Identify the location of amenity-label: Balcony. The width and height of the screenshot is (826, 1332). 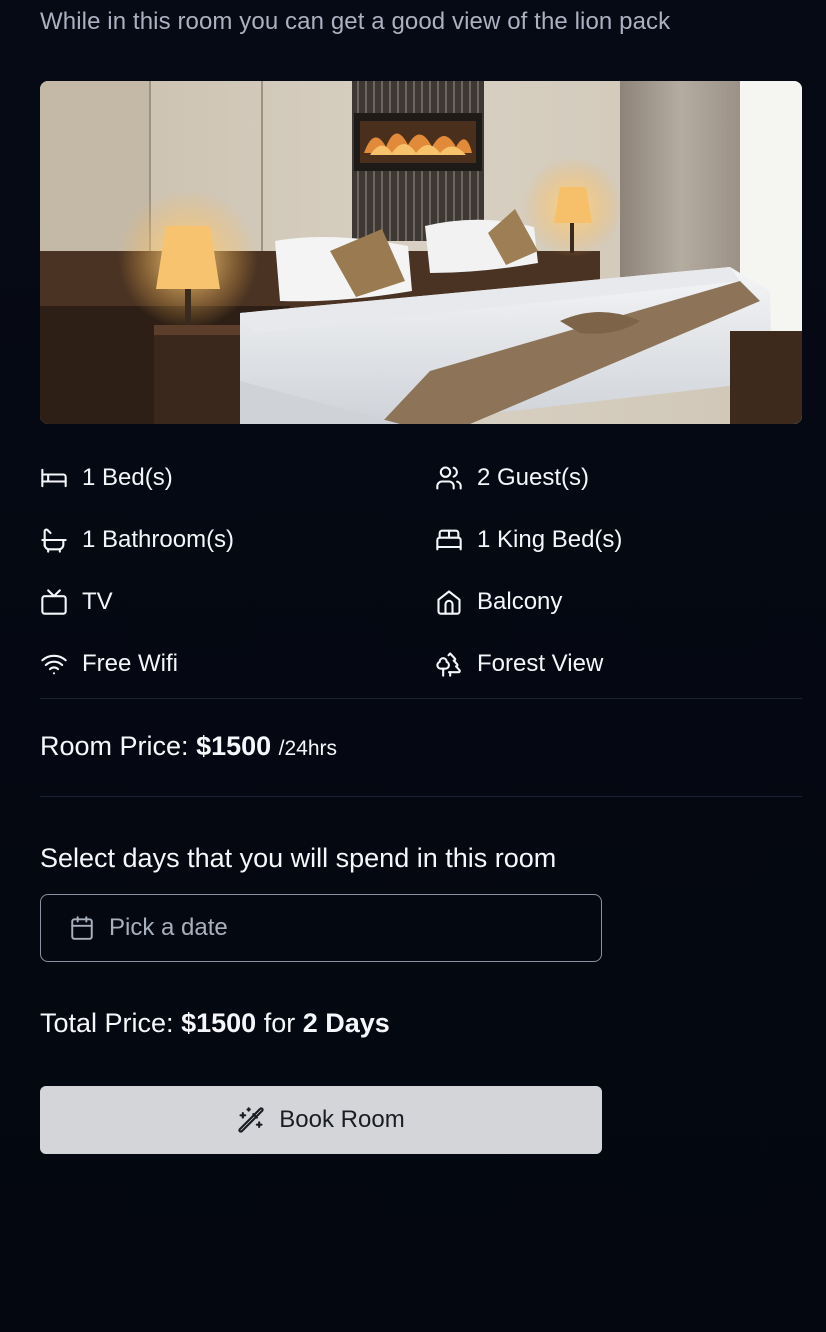
(520, 601).